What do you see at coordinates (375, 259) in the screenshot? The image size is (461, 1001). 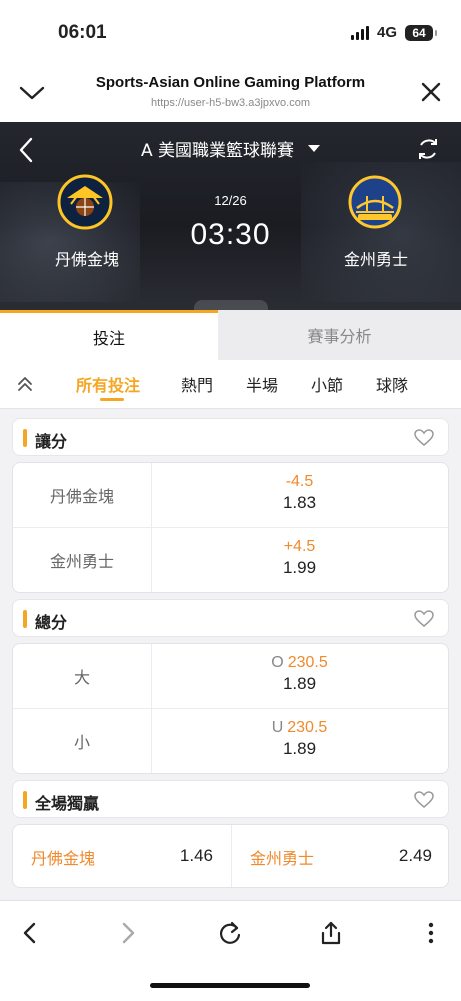 I see `away-team-name: 金州勇士` at bounding box center [375, 259].